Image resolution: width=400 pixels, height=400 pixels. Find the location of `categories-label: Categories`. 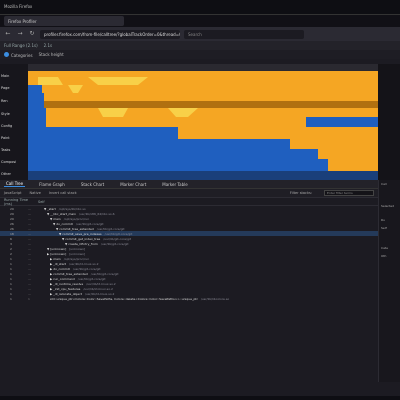

categories-label: Categories is located at coordinates (22, 55).